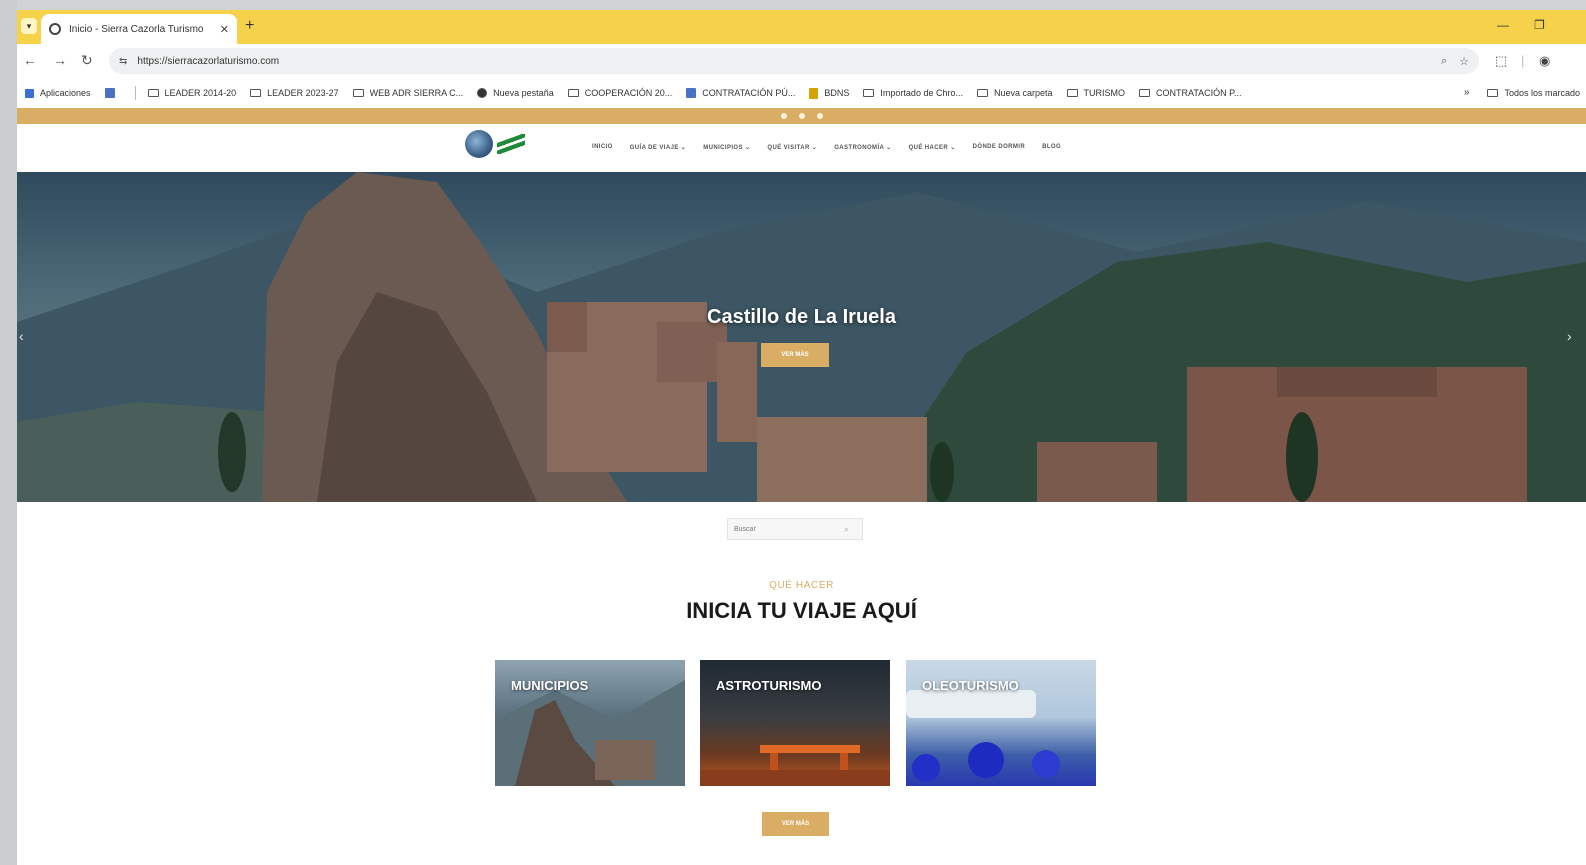 Image resolution: width=1586 pixels, height=865 pixels. I want to click on menu-item-inicio: INICIO, so click(602, 147).